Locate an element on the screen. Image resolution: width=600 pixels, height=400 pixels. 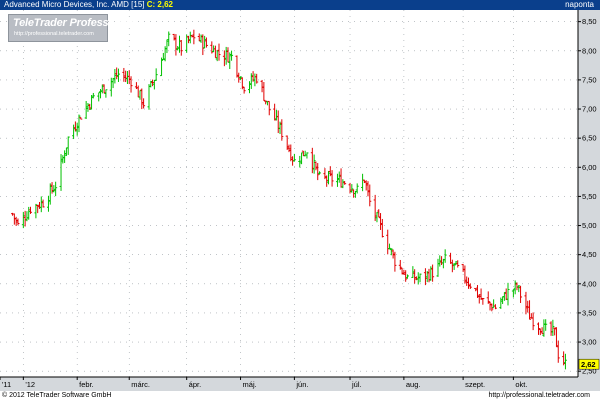
y-tick-label: 7,50 is located at coordinates (589, 79).